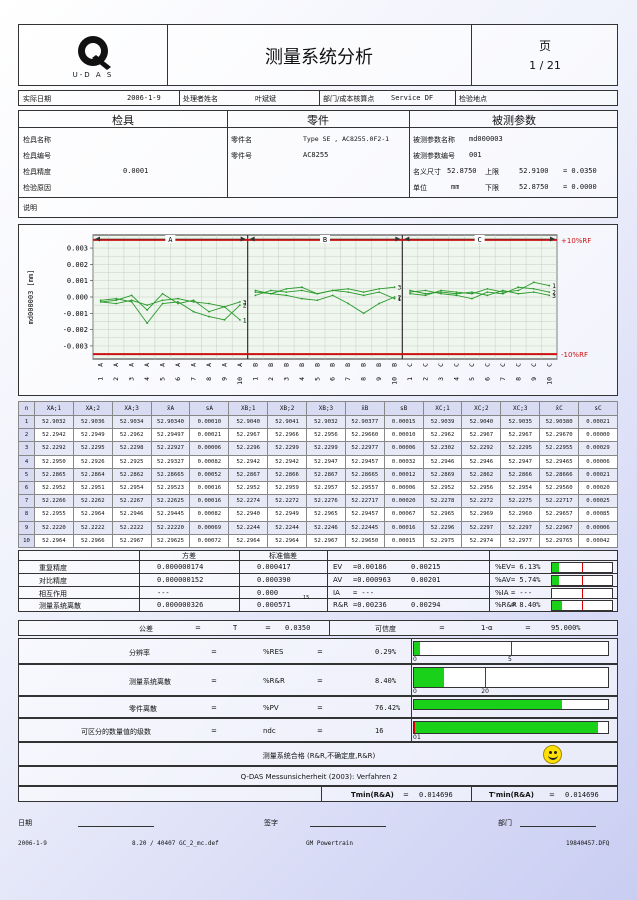  Describe the element at coordinates (510, 659) in the screenshot. I see `result-tick-limit: 5` at that location.